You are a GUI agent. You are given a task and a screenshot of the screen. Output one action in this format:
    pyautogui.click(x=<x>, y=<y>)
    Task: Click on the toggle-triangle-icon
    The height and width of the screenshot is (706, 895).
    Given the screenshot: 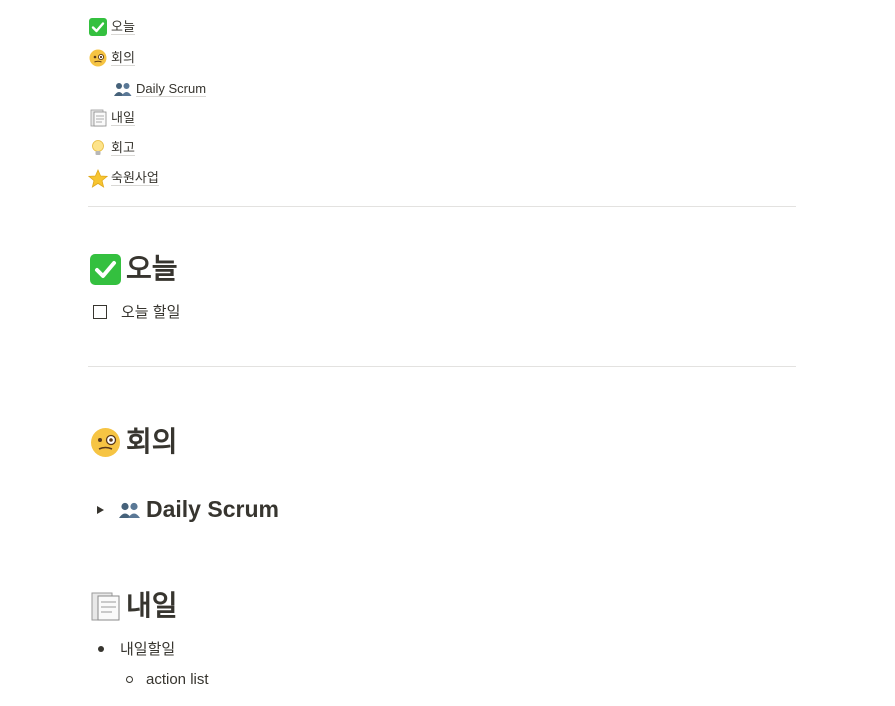 What is the action you would take?
    pyautogui.click(x=100, y=510)
    